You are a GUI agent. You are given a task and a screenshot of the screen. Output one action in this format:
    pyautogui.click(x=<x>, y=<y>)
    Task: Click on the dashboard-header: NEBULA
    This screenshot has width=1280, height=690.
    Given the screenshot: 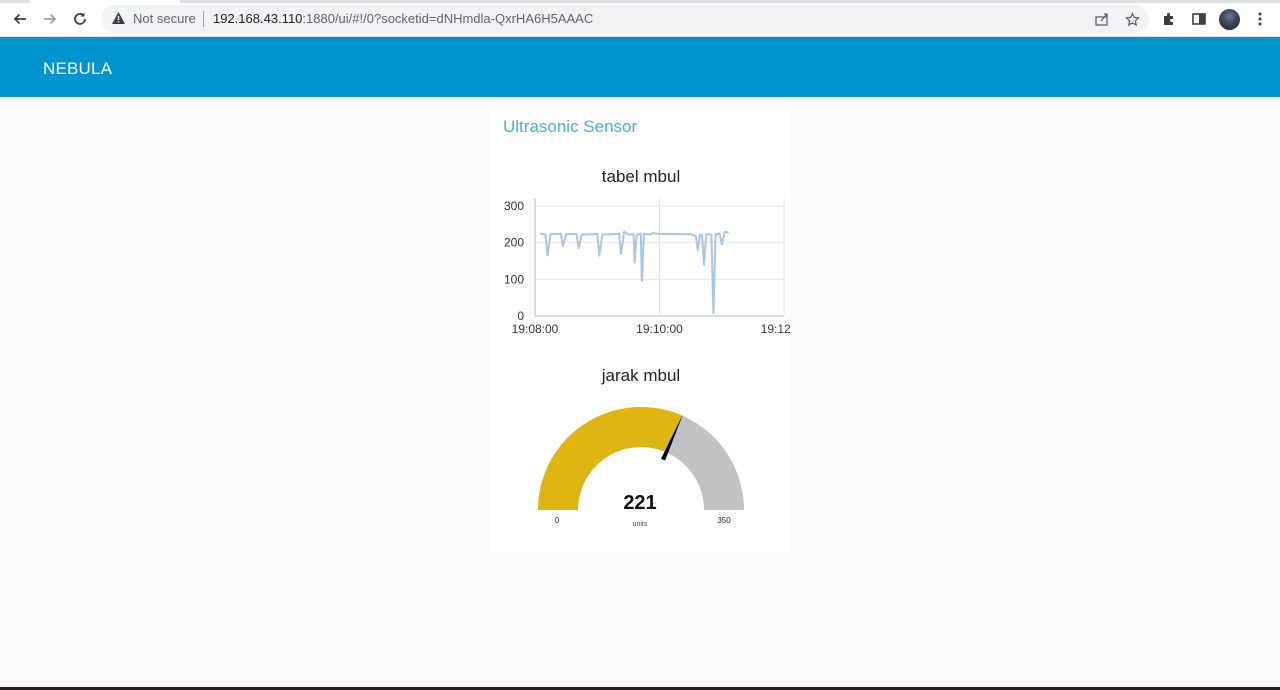 What is the action you would take?
    pyautogui.click(x=640, y=67)
    